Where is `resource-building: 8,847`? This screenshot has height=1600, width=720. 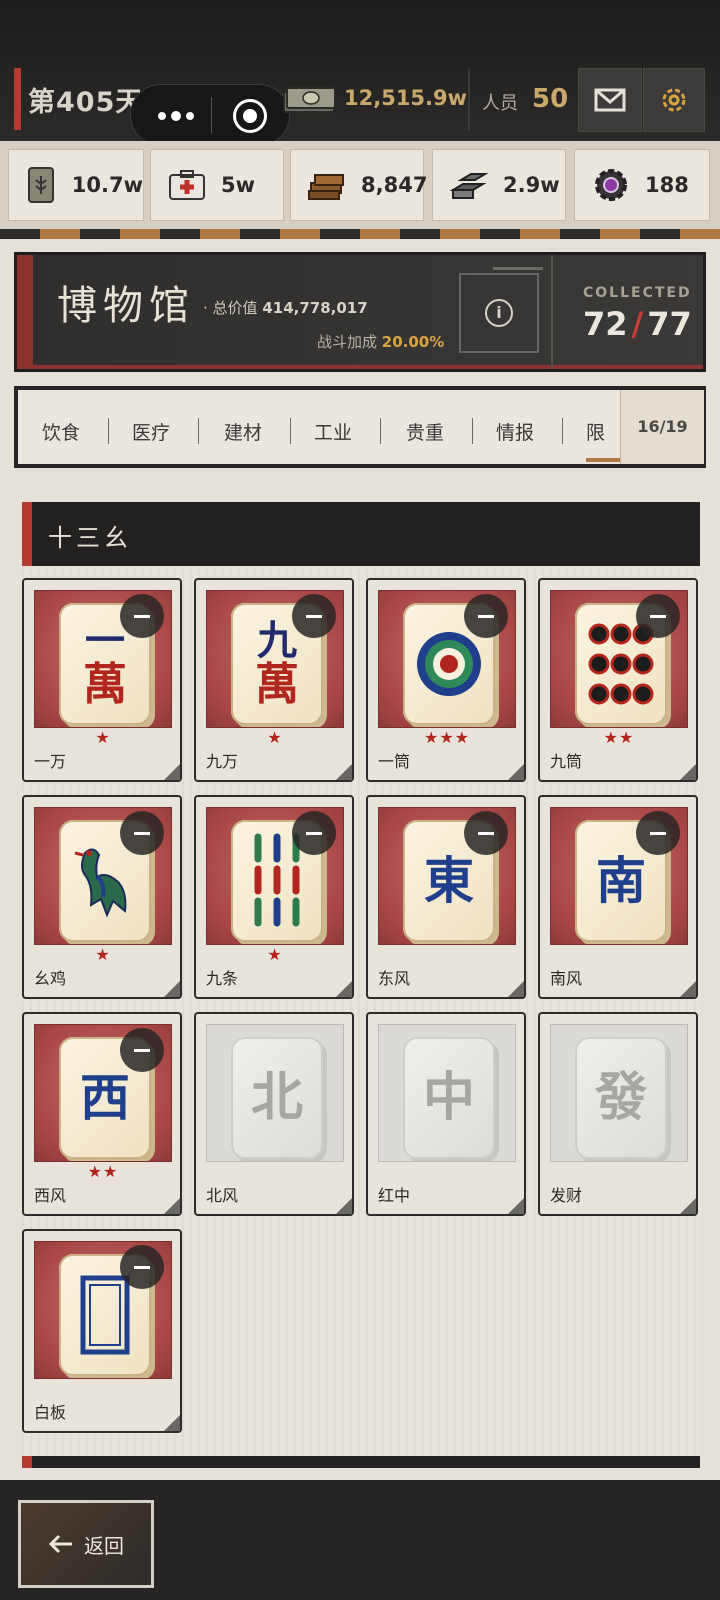 resource-building: 8,847 is located at coordinates (359, 185).